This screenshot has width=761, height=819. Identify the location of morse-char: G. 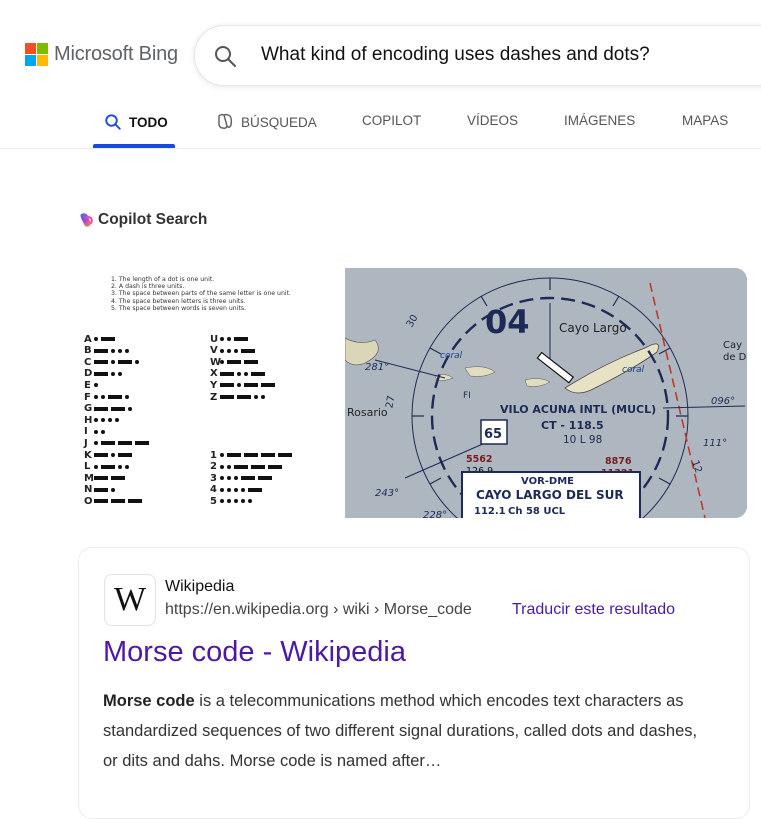
(88, 409).